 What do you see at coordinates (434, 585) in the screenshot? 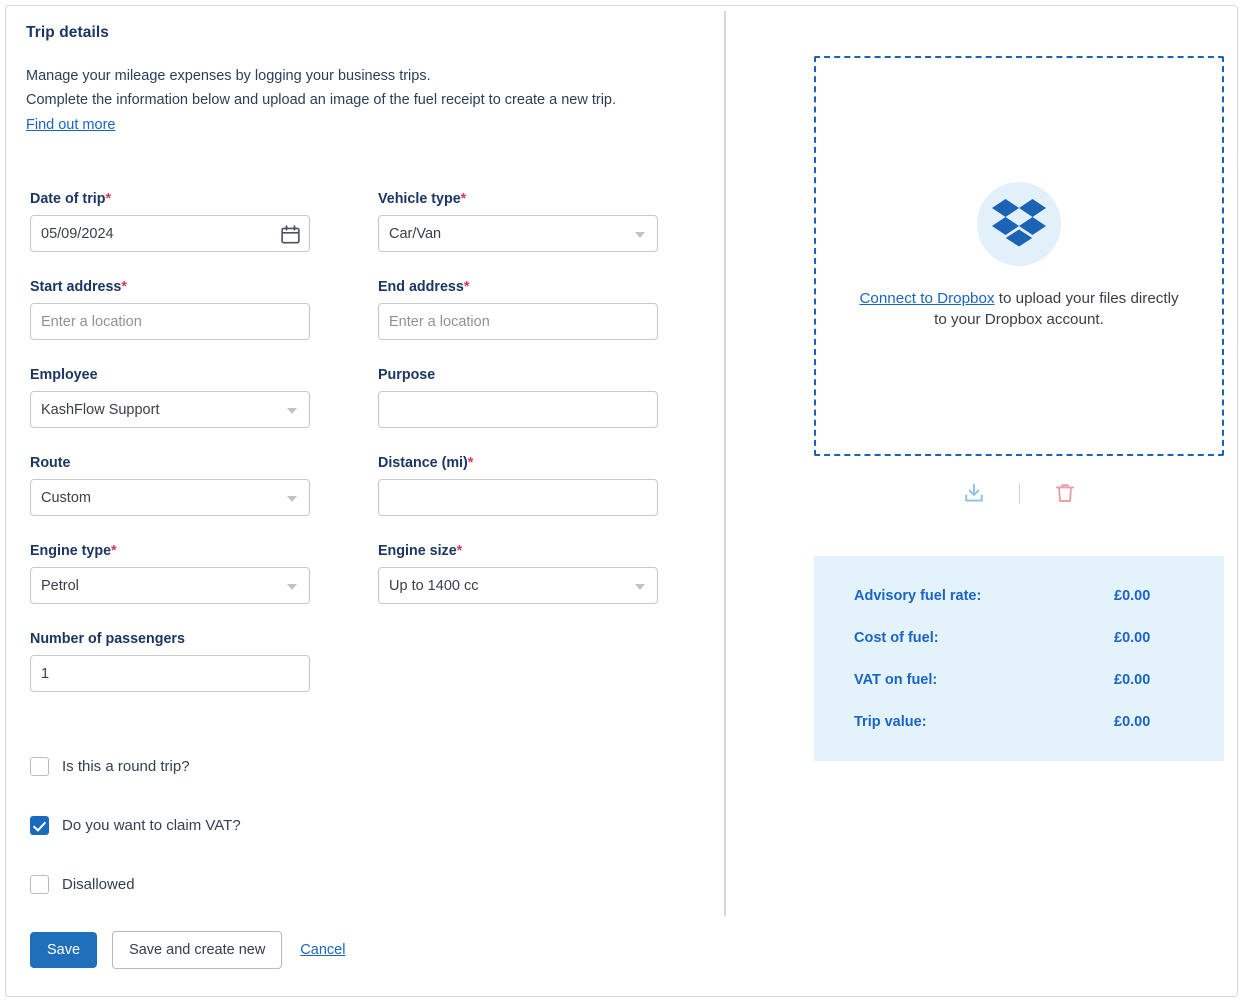
I see `engine-size-value: Up to 1400 cc` at bounding box center [434, 585].